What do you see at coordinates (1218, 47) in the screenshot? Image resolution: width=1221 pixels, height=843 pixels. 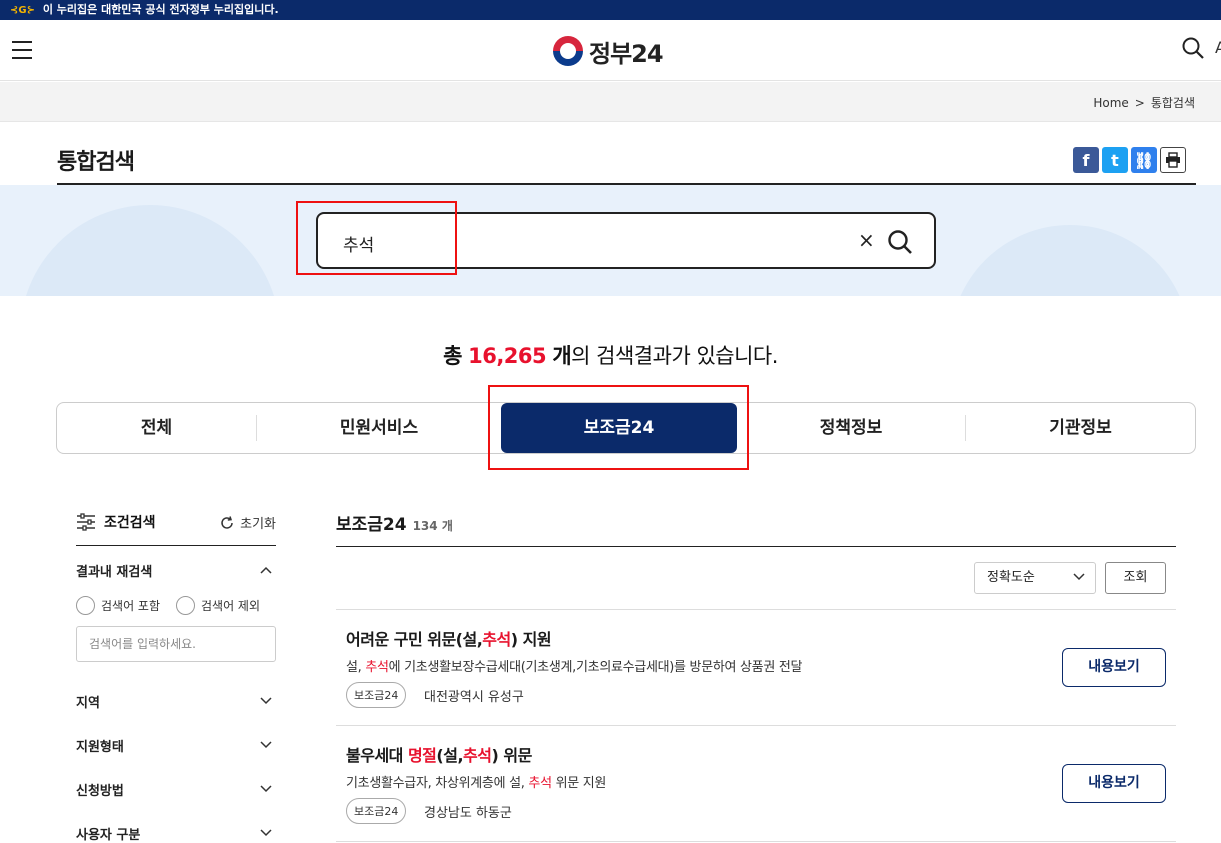 I see `header-extra-glyph: A` at bounding box center [1218, 47].